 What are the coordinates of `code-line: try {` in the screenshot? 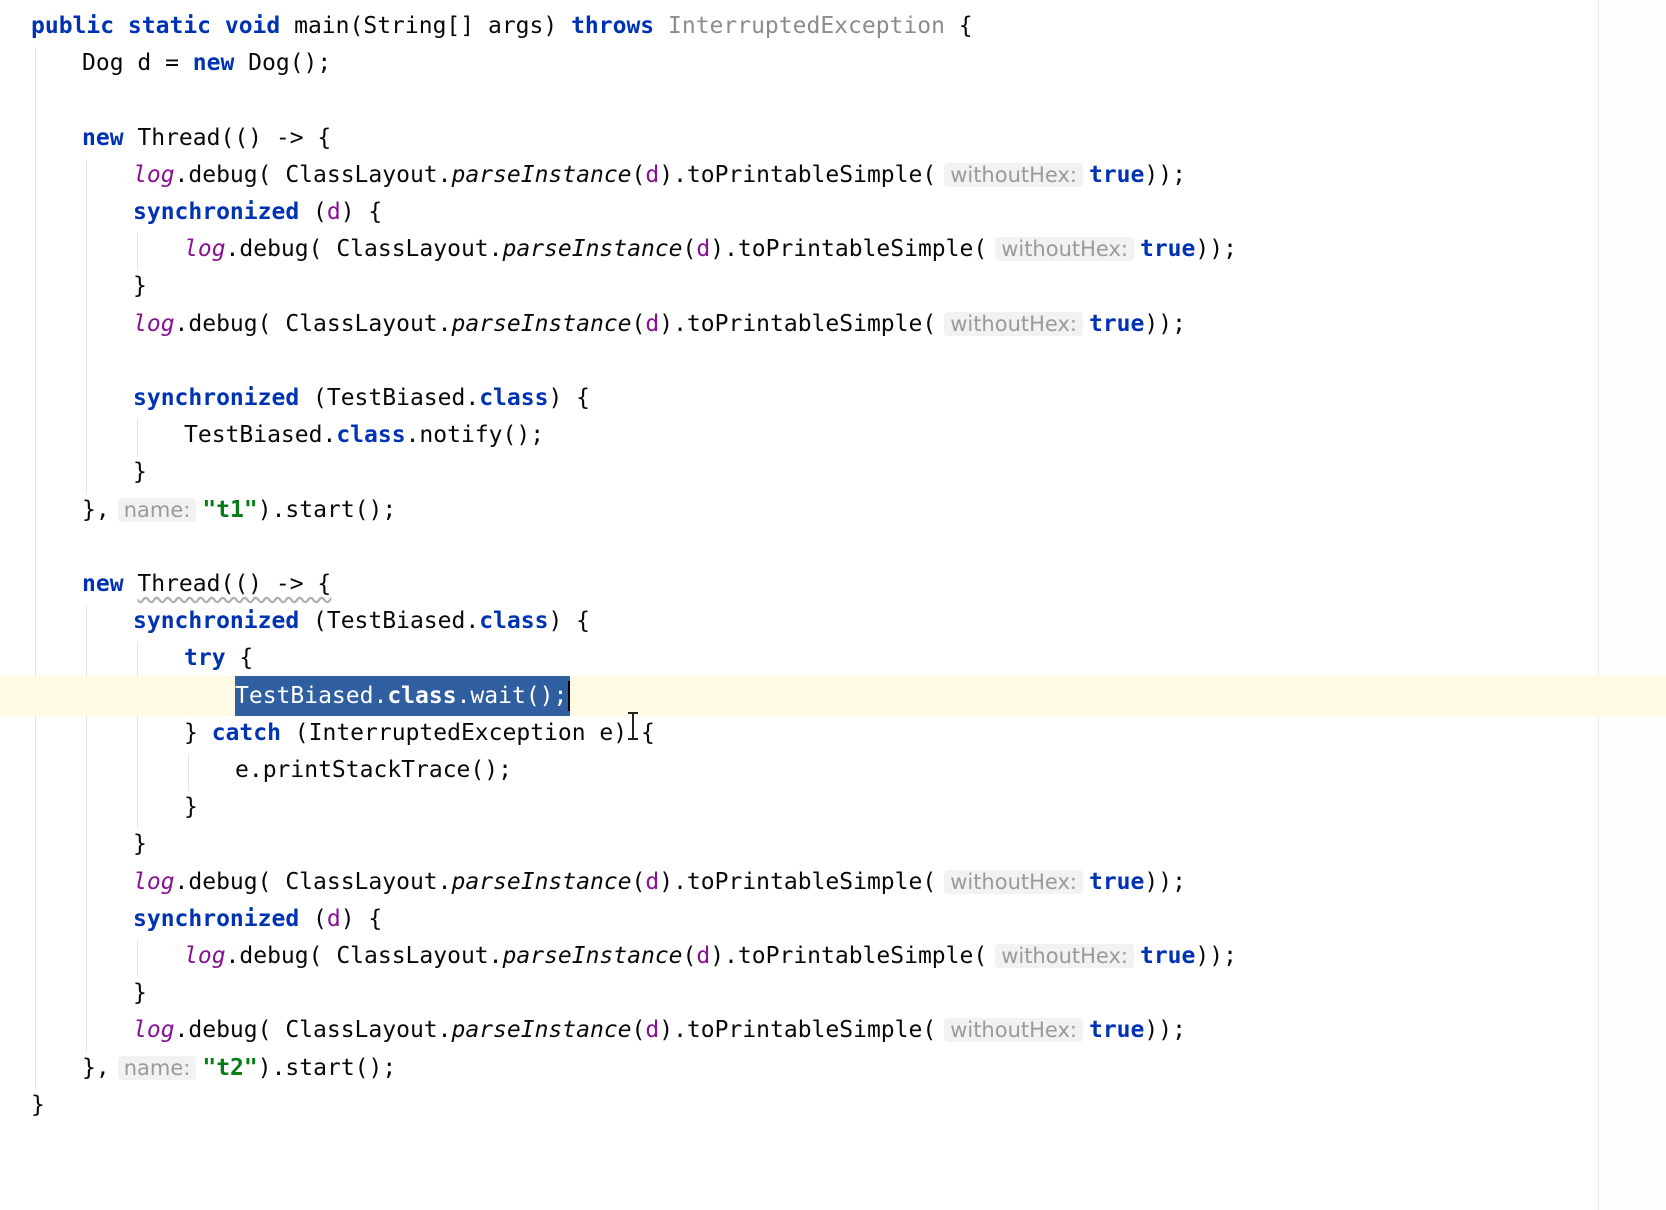 It's located at (833, 658).